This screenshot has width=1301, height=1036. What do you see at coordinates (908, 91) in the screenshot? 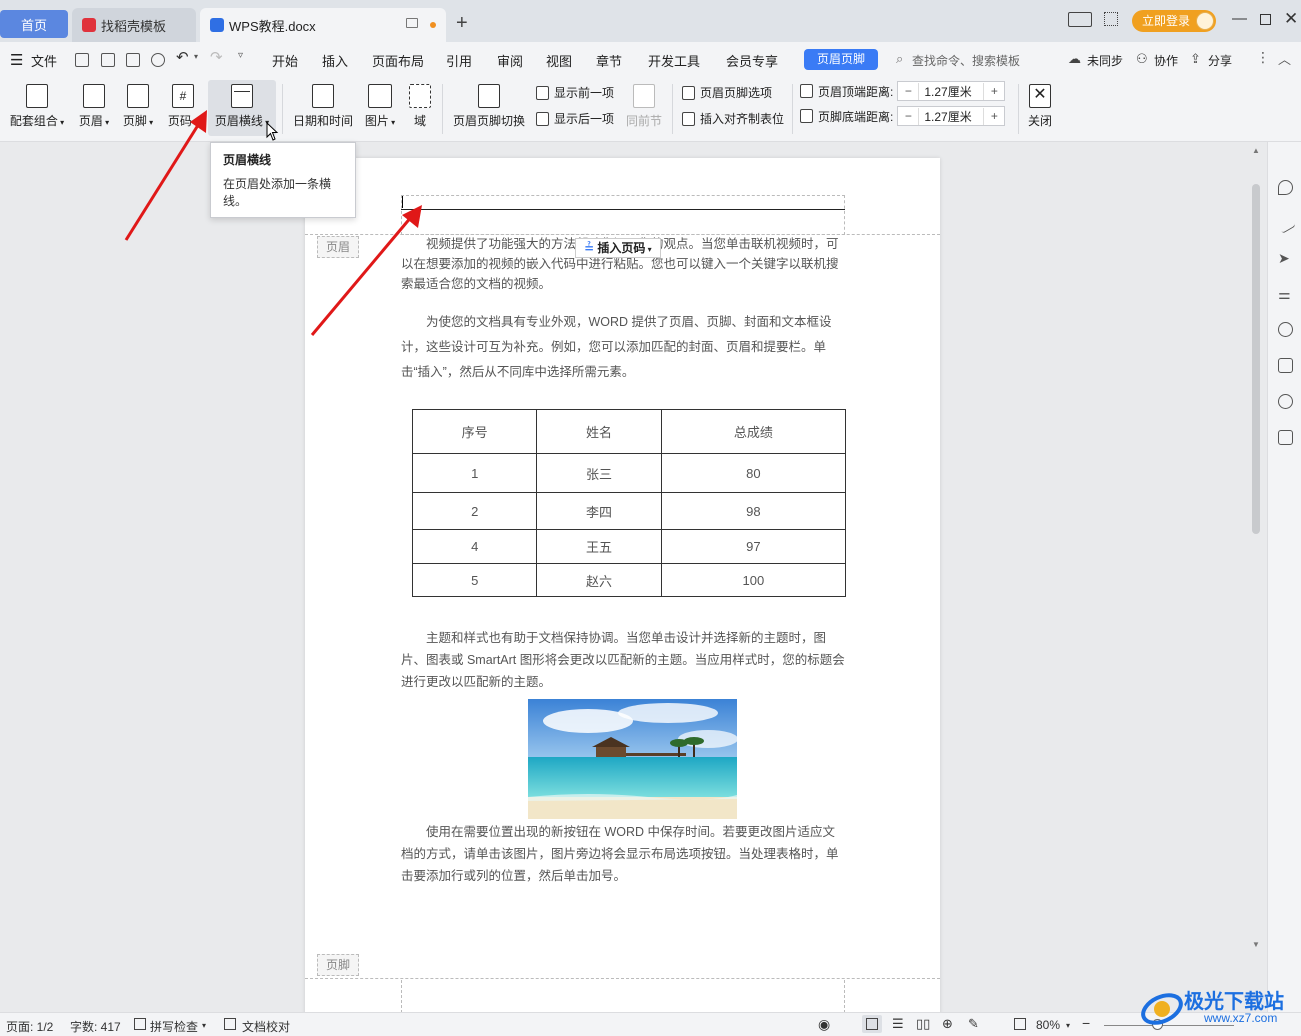
I see `header-top-minus: −` at bounding box center [908, 91].